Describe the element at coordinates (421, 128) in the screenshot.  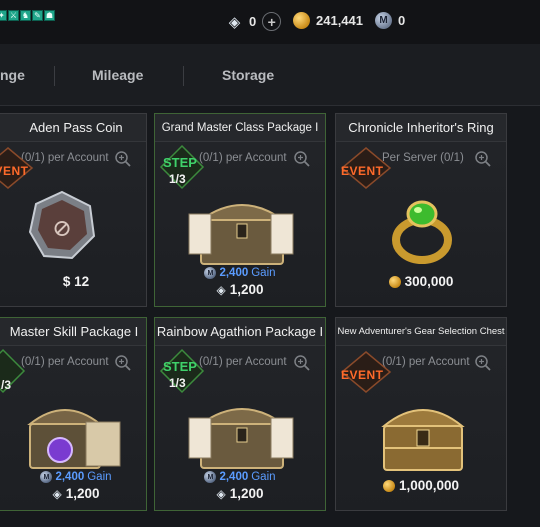
I see `product-title: Chronicle Inheritor's Ring` at that location.